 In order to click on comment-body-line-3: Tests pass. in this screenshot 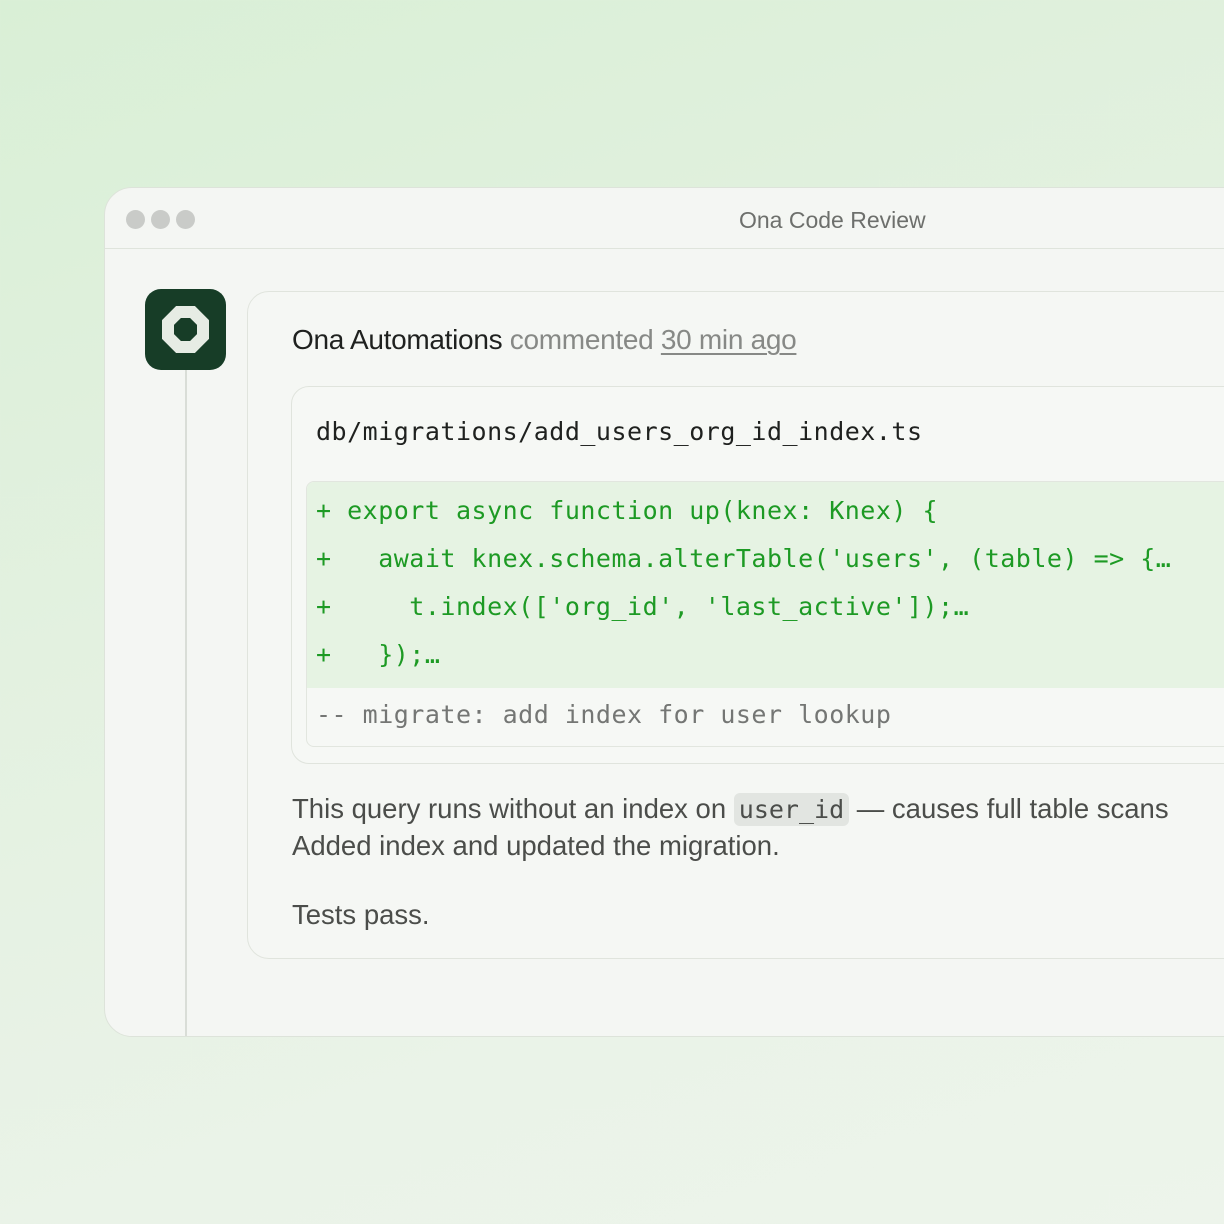, I will do `click(361, 914)`.